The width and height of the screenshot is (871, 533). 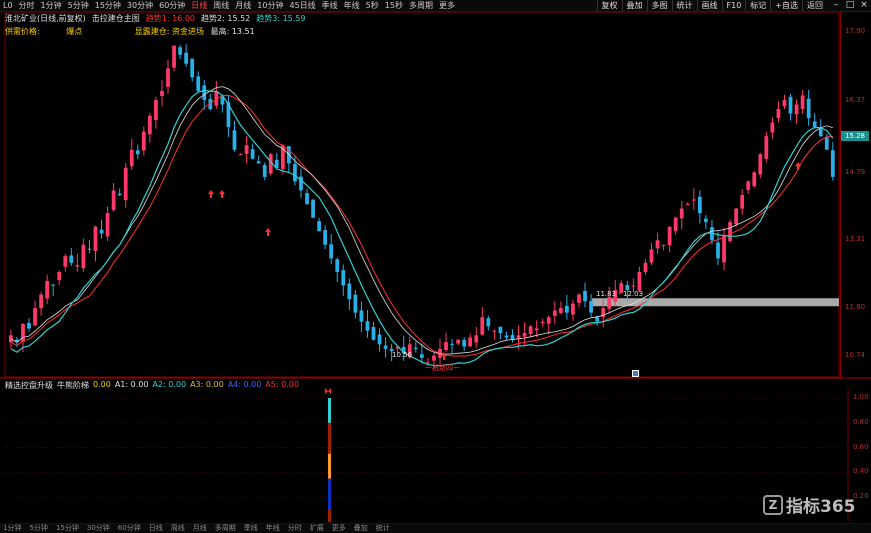 I want to click on bottom-tab: 日线, so click(x=156, y=528).